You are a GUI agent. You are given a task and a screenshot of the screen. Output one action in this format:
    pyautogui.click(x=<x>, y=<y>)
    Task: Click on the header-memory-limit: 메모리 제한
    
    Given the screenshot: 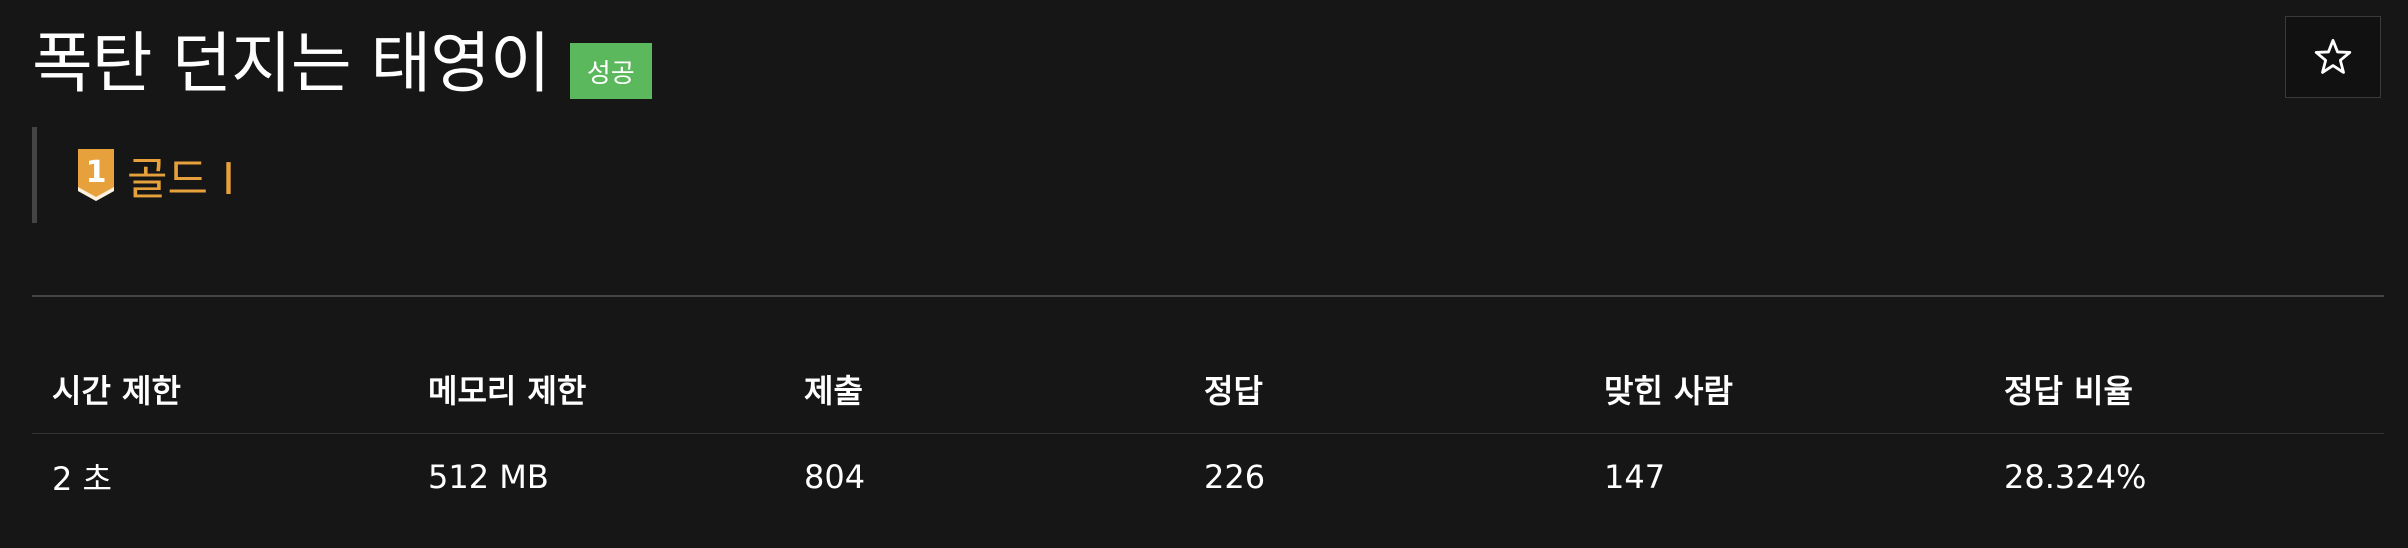 What is the action you would take?
    pyautogui.click(x=596, y=389)
    